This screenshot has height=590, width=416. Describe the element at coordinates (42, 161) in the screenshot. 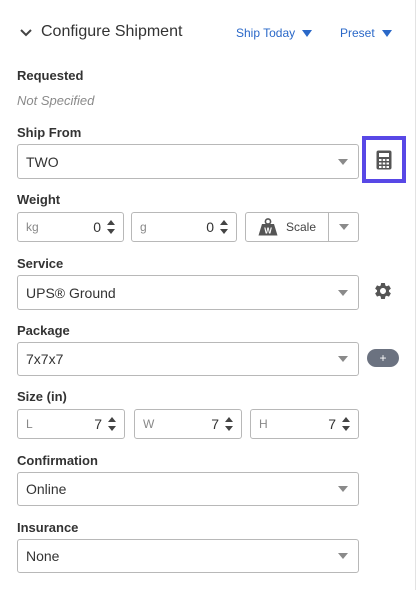

I see `ship-from-value: TWO` at that location.